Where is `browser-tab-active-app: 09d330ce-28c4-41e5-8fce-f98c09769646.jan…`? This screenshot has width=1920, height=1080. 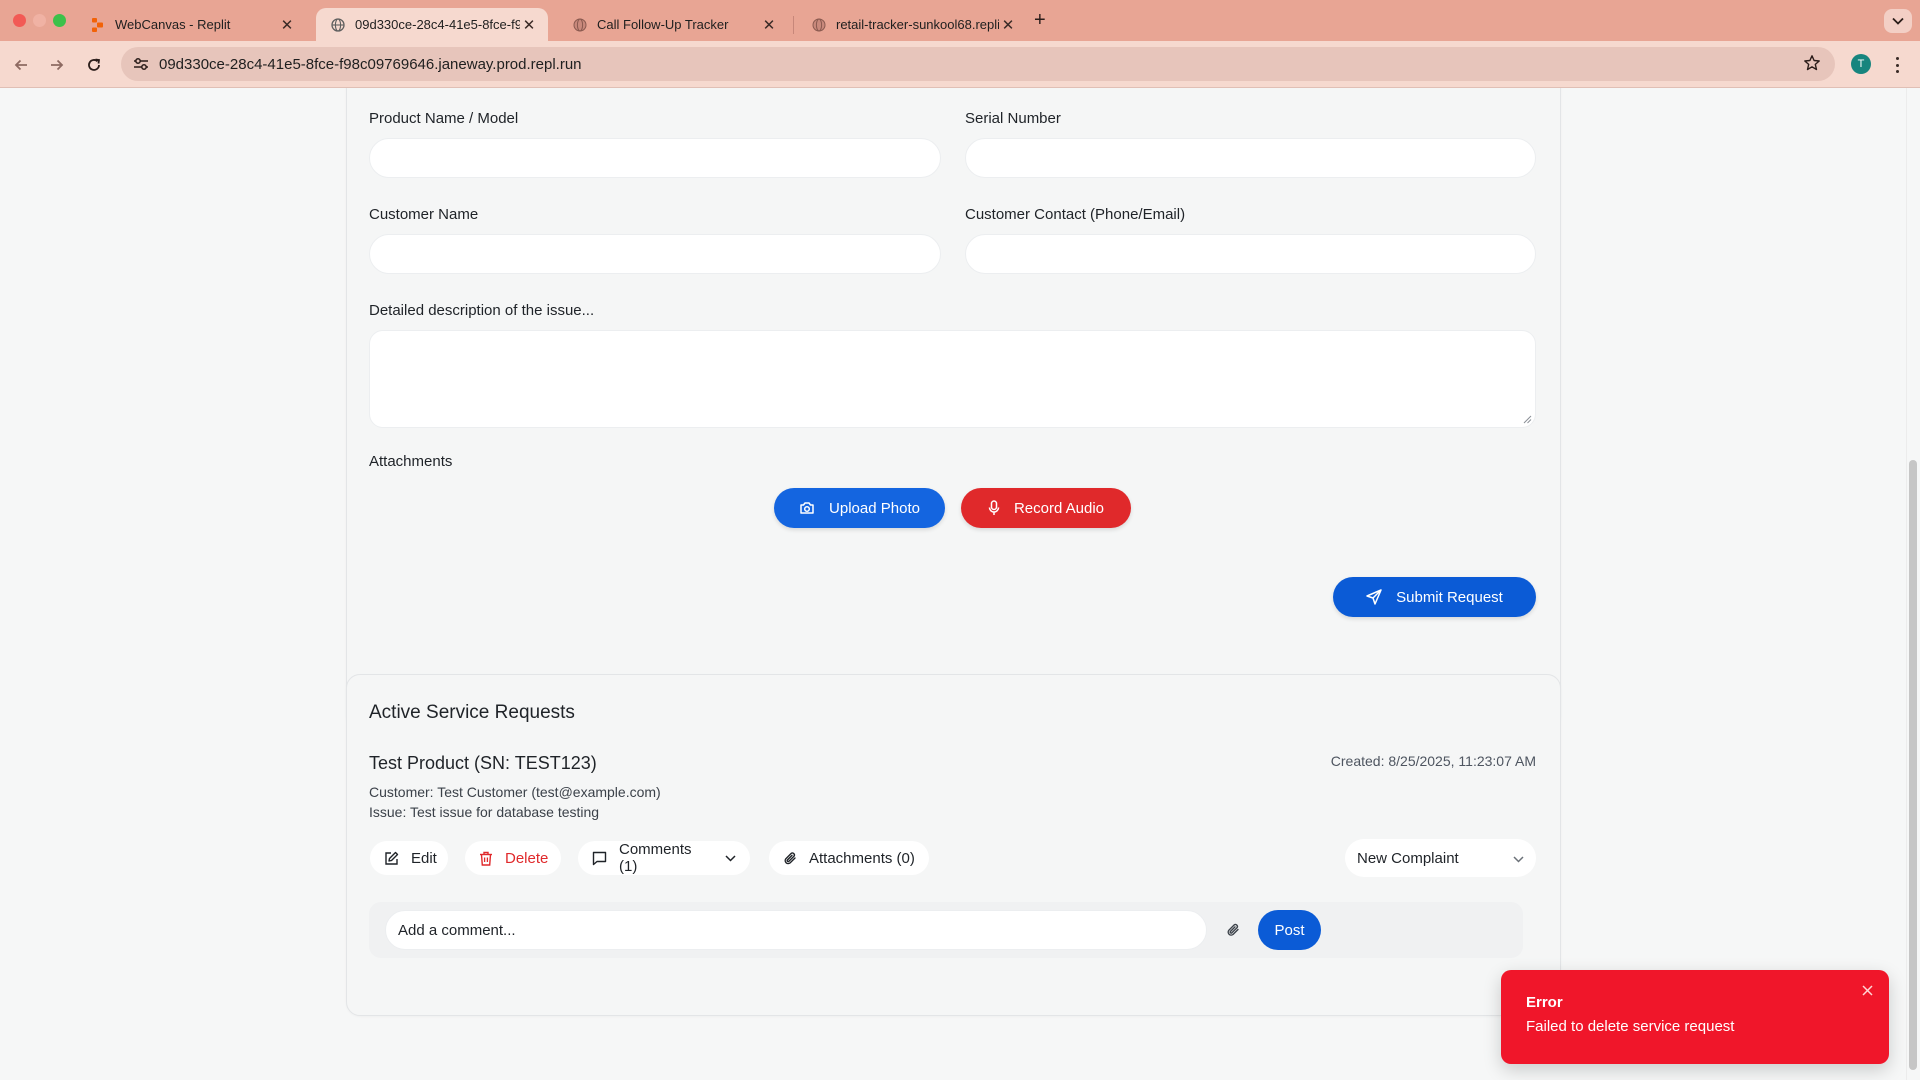
browser-tab-active-app: 09d330ce-28c4-41e5-8fce-f98c09769646.jan… is located at coordinates (432, 24).